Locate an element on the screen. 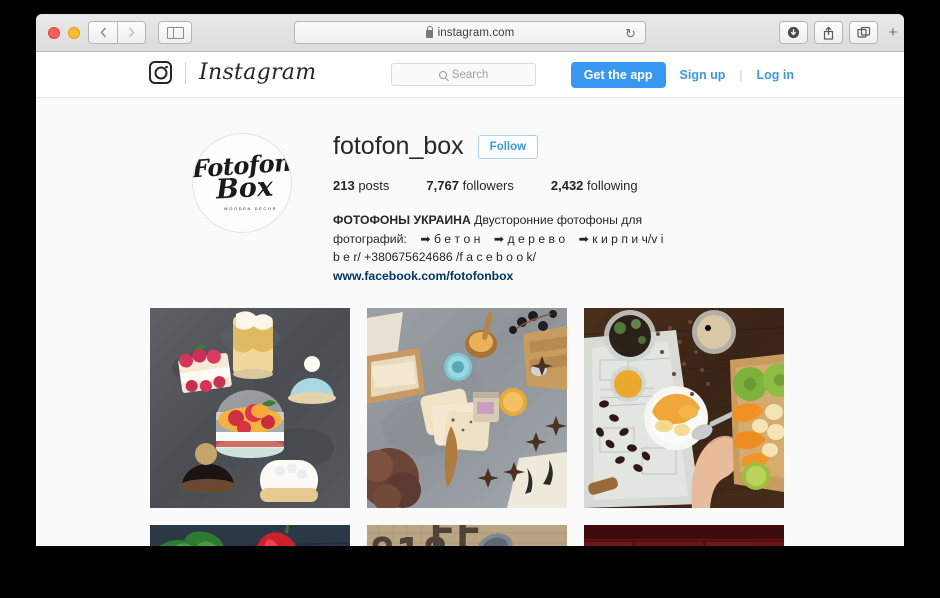 The height and width of the screenshot is (598, 940). download-icon is located at coordinates (793, 32).